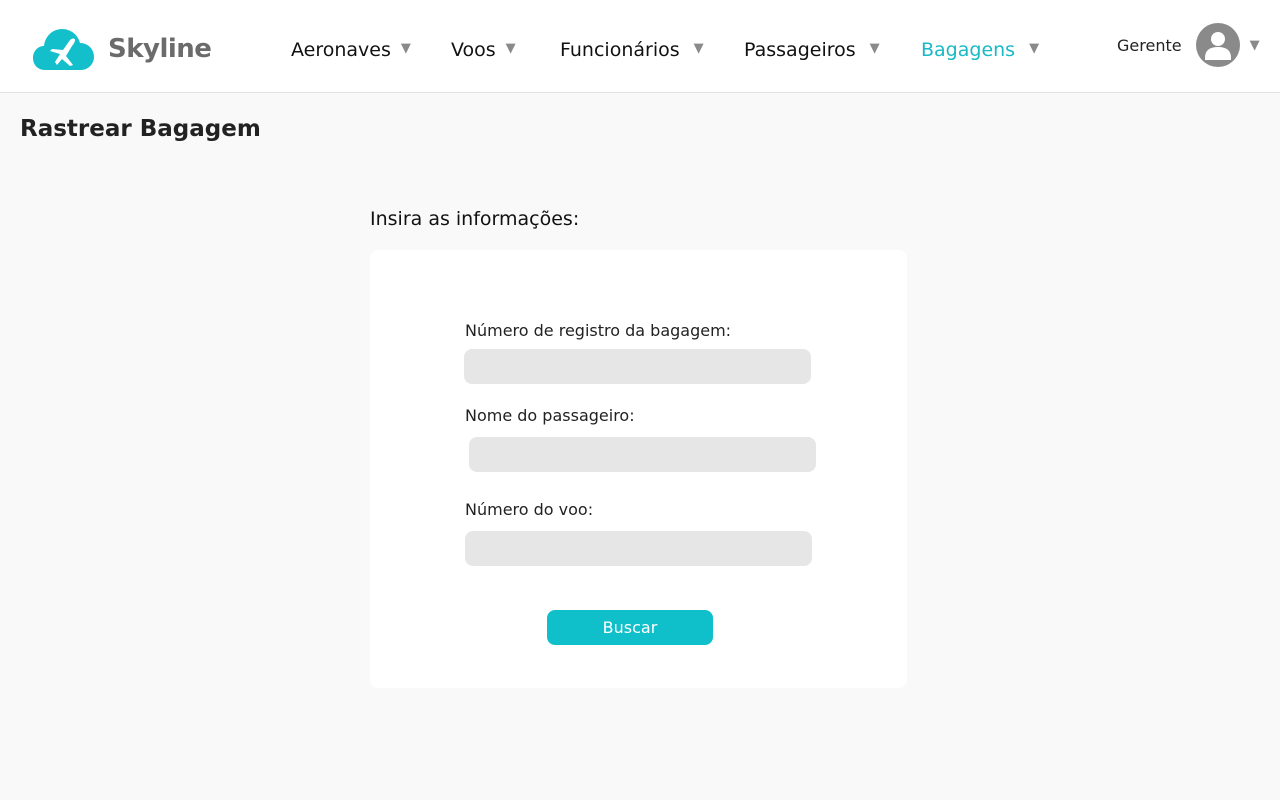 This screenshot has width=1280, height=800. I want to click on nav-item-passageiros: Passageiros ▼, so click(812, 50).